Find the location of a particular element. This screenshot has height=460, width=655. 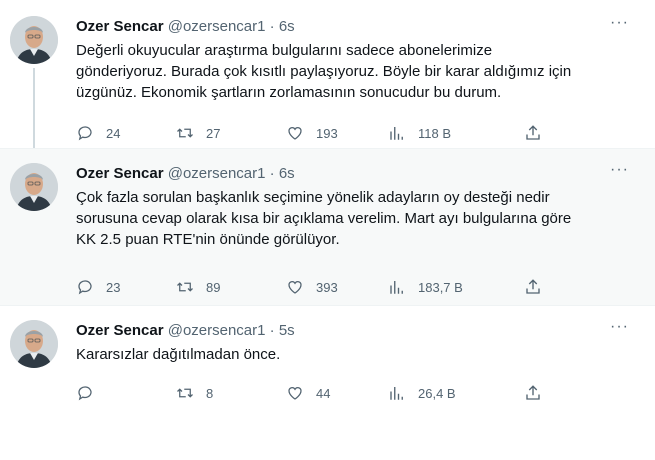

retweet-button: 89 is located at coordinates (198, 287).